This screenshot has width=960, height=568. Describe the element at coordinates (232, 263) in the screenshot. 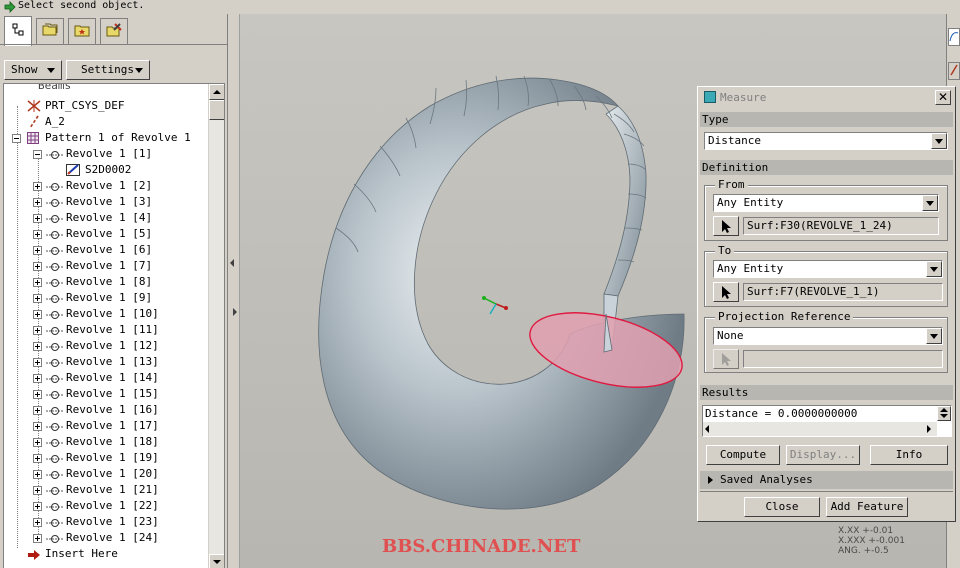

I see `collapse-left-icon` at that location.